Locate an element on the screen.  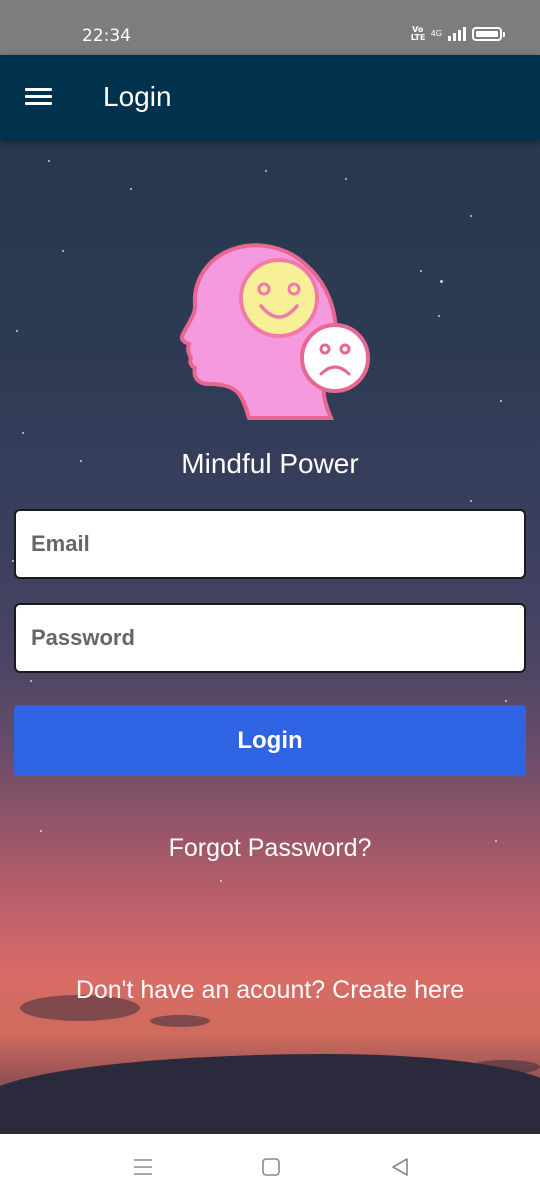
home-icon is located at coordinates (271, 1167).